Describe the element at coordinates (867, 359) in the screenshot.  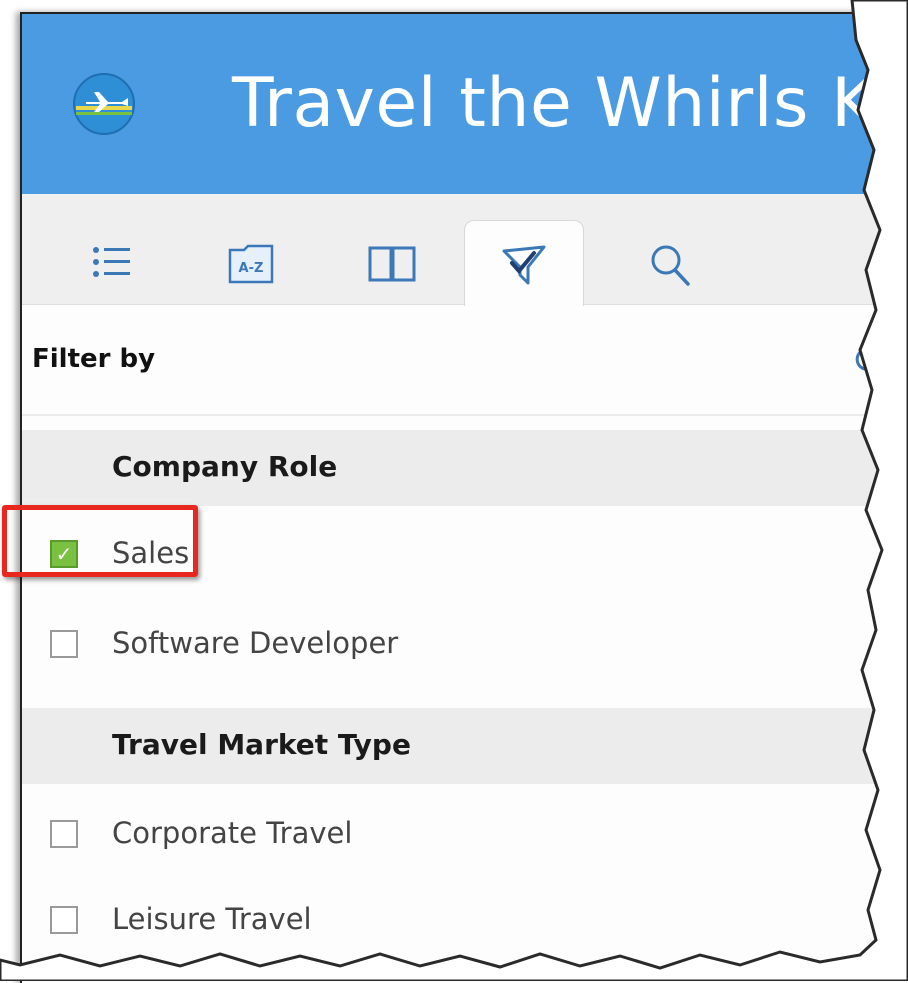
I see `reset-icon` at that location.